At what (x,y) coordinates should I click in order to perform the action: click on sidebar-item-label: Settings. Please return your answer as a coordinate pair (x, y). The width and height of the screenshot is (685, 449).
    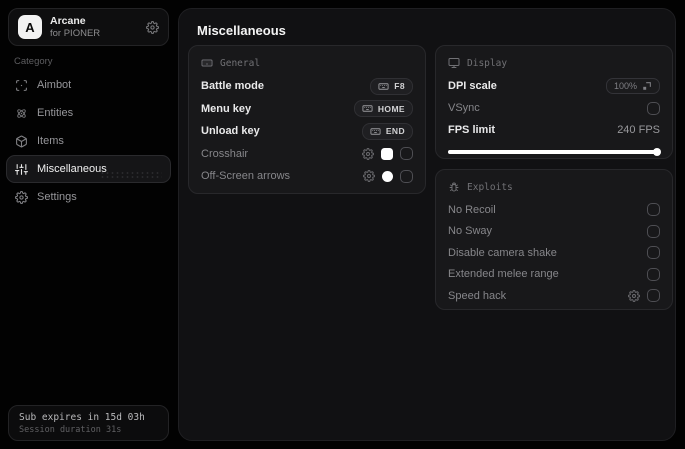
    Looking at the image, I should click on (57, 197).